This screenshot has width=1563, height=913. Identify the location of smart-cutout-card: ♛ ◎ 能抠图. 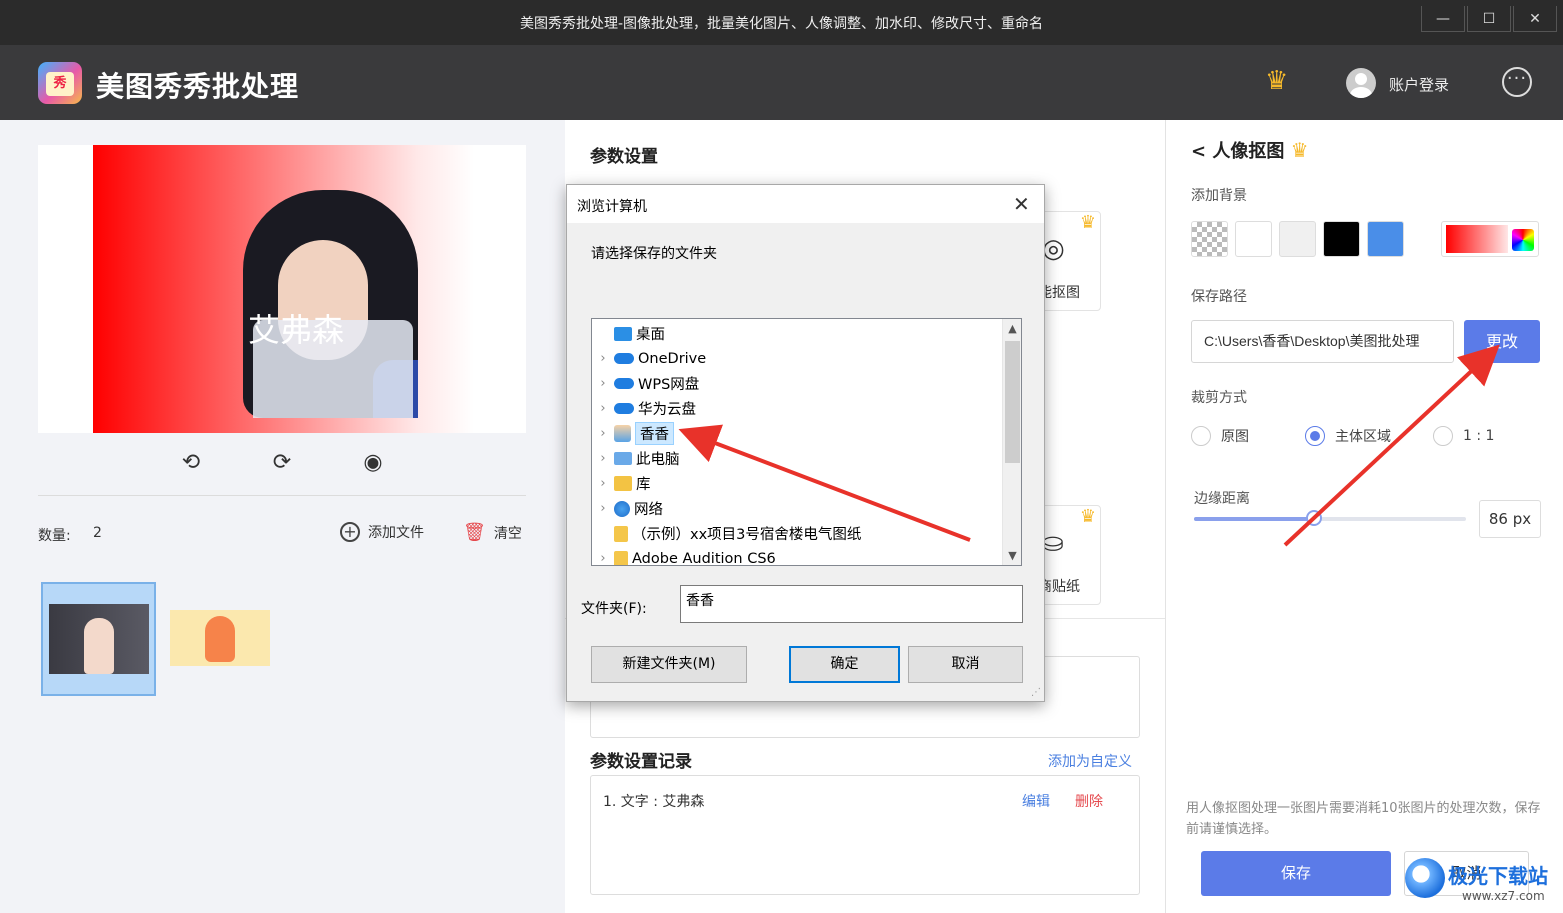
(1069, 261).